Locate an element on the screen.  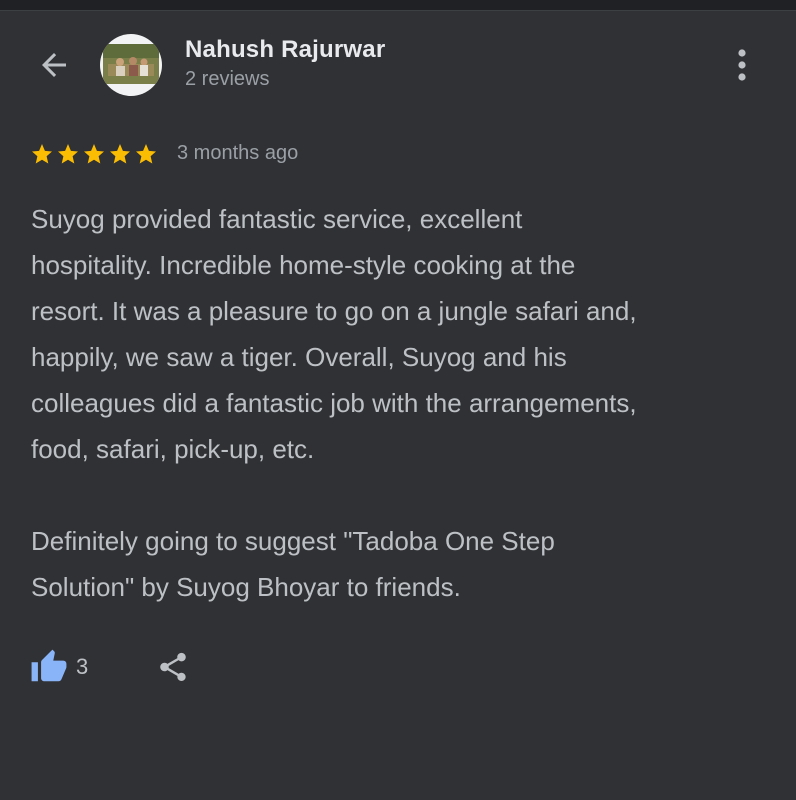
avatar-photo is located at coordinates (131, 65).